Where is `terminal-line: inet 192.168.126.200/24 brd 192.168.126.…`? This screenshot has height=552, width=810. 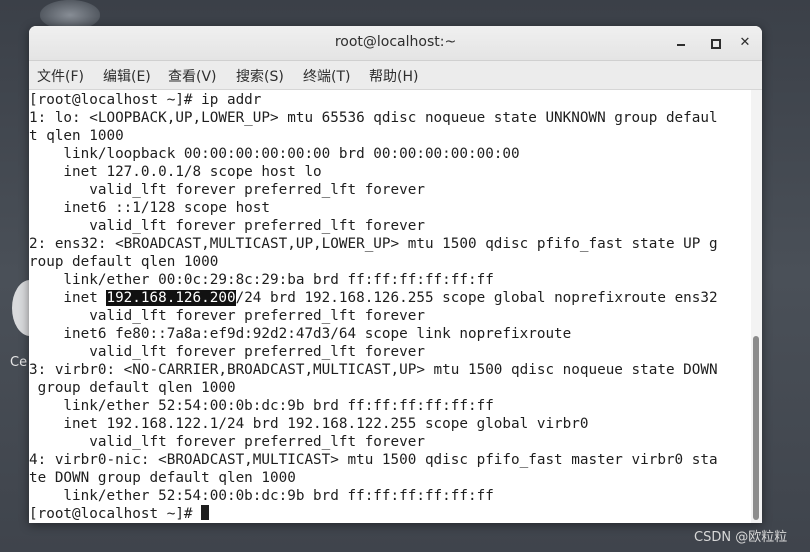 terminal-line: inet 192.168.126.200/24 brd 192.168.126.… is located at coordinates (373, 298).